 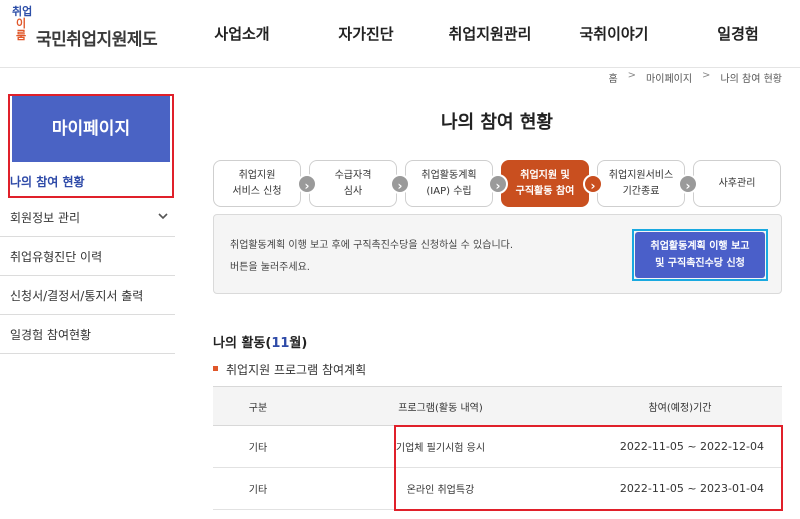 I want to click on nav-item-business-intro: 사업소개, so click(x=242, y=34).